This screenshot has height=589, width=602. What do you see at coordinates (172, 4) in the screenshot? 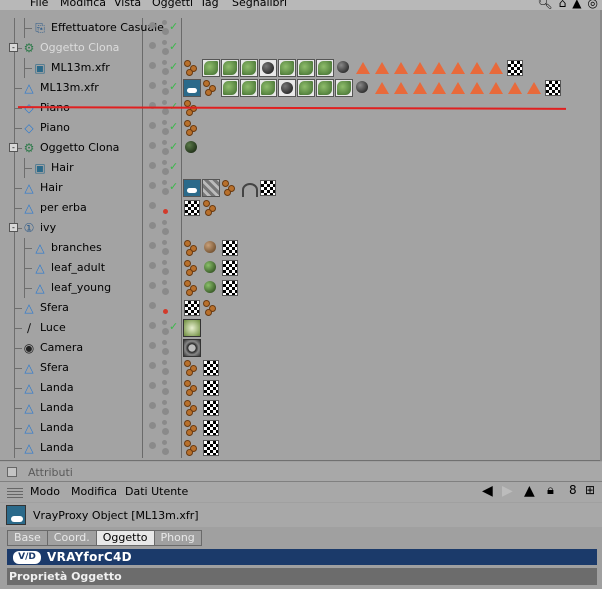
I see `menu-oggetti: Oggetti` at bounding box center [172, 4].